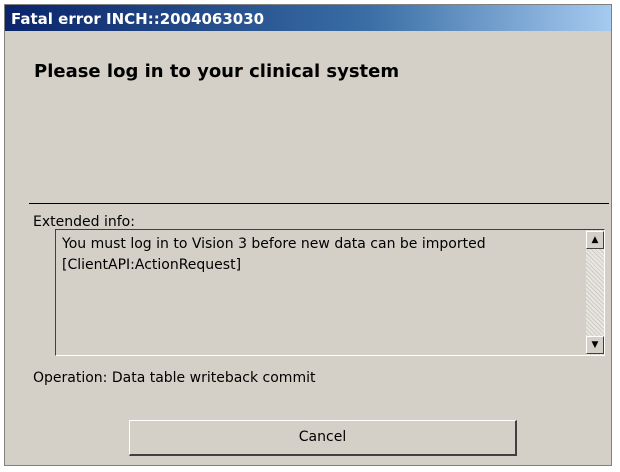 The height and width of the screenshot is (472, 620). Describe the element at coordinates (323, 438) in the screenshot. I see `cancel-button: Cancel` at that location.